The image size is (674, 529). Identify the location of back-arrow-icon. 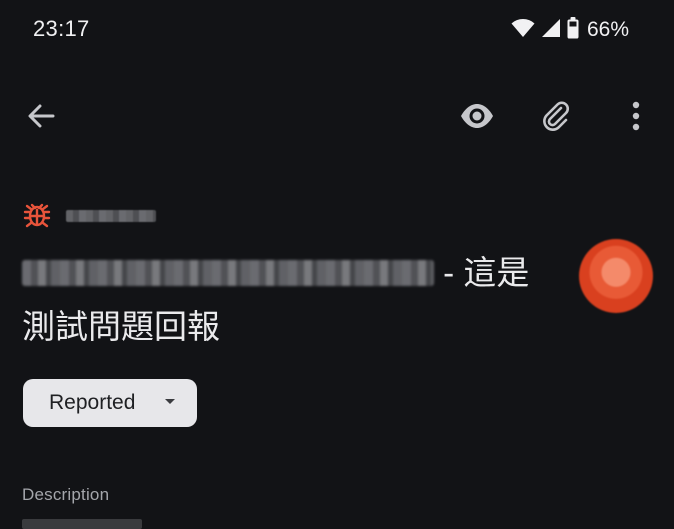
(41, 118).